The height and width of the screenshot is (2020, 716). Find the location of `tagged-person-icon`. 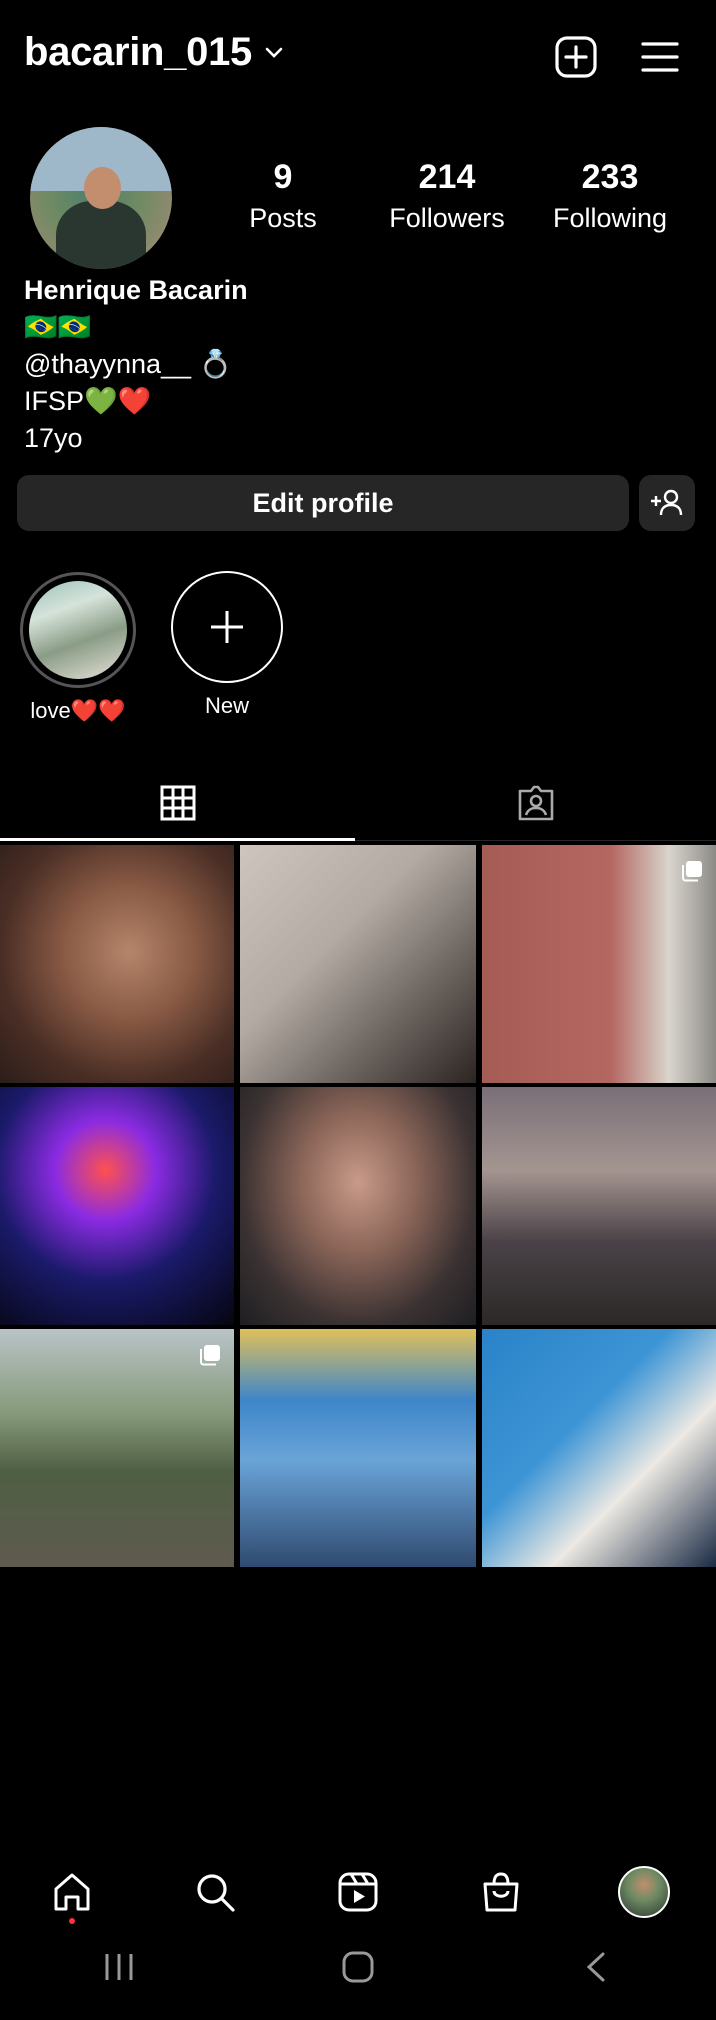

tagged-person-icon is located at coordinates (535, 803).